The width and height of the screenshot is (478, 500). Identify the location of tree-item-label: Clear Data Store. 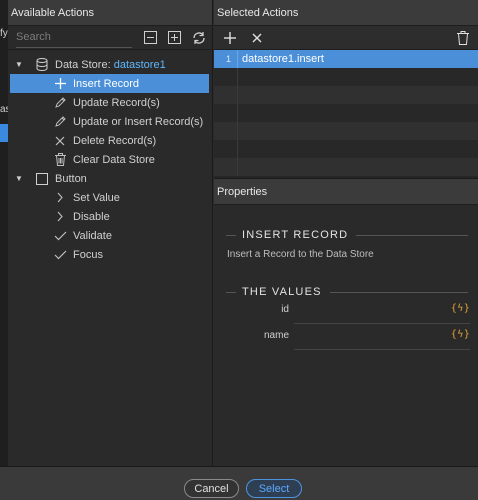
(114, 159).